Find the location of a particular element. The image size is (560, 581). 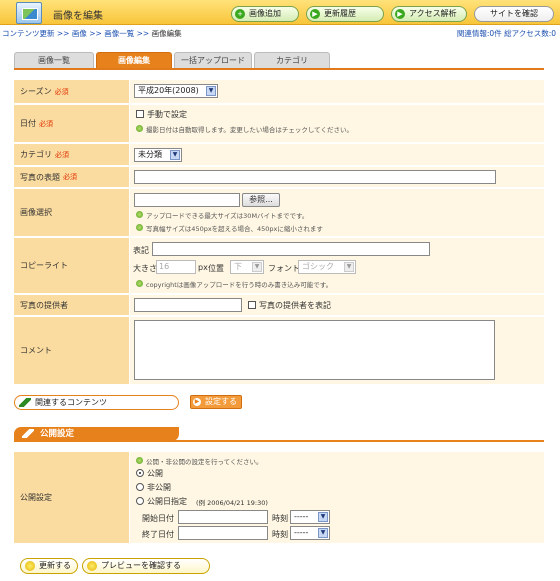

photo-title-row: 写真の表題 必須 is located at coordinates (279, 177).